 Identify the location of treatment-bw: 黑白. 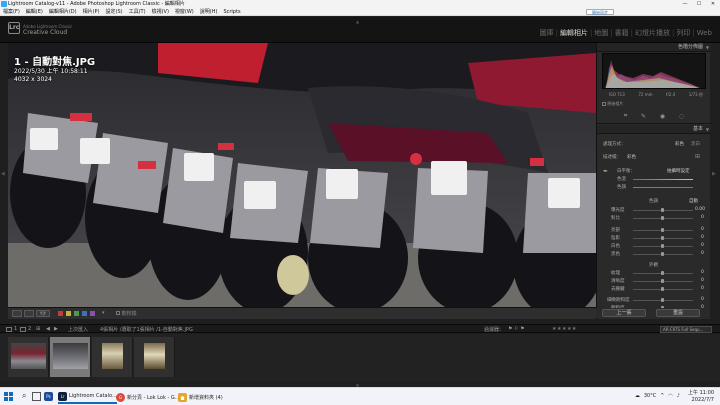
(695, 144).